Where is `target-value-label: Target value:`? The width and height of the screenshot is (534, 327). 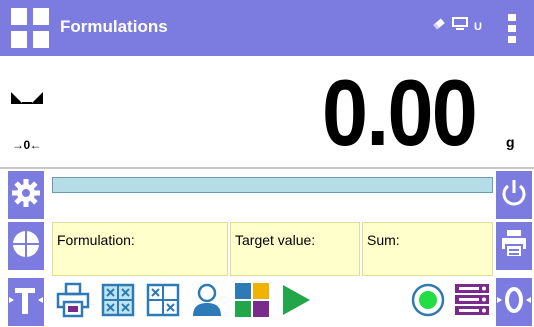
target-value-label: Target value: is located at coordinates (275, 240).